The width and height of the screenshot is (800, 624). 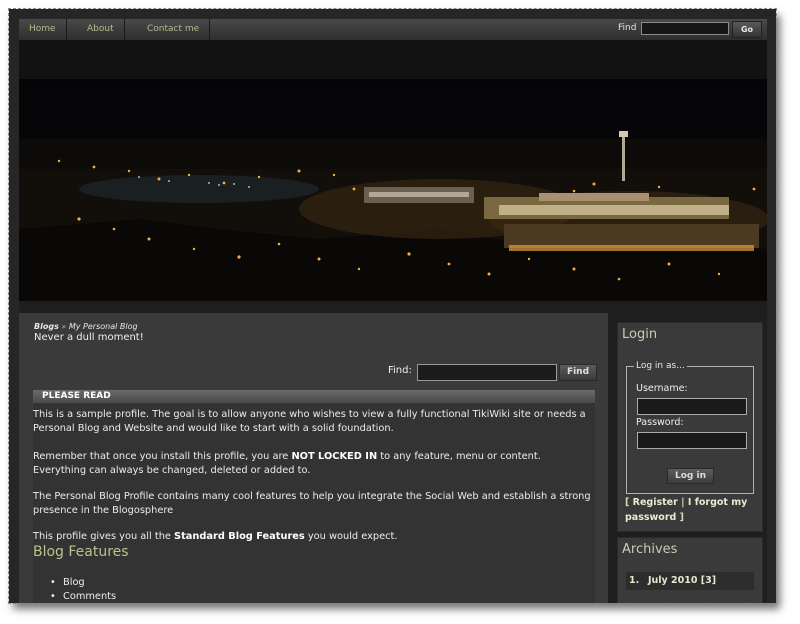 What do you see at coordinates (103, 326) in the screenshot?
I see `breadcrumb-current: My Personal Blog` at bounding box center [103, 326].